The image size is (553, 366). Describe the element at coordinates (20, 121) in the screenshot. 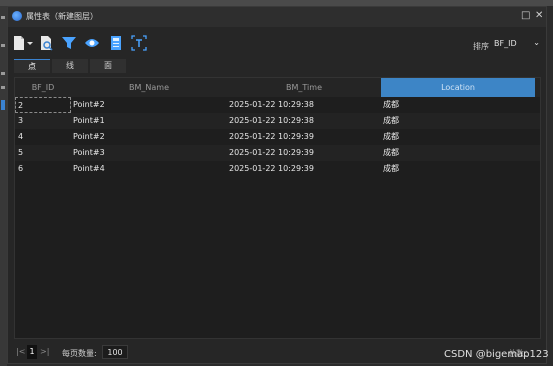

I see `cell-bf-id: 3` at that location.